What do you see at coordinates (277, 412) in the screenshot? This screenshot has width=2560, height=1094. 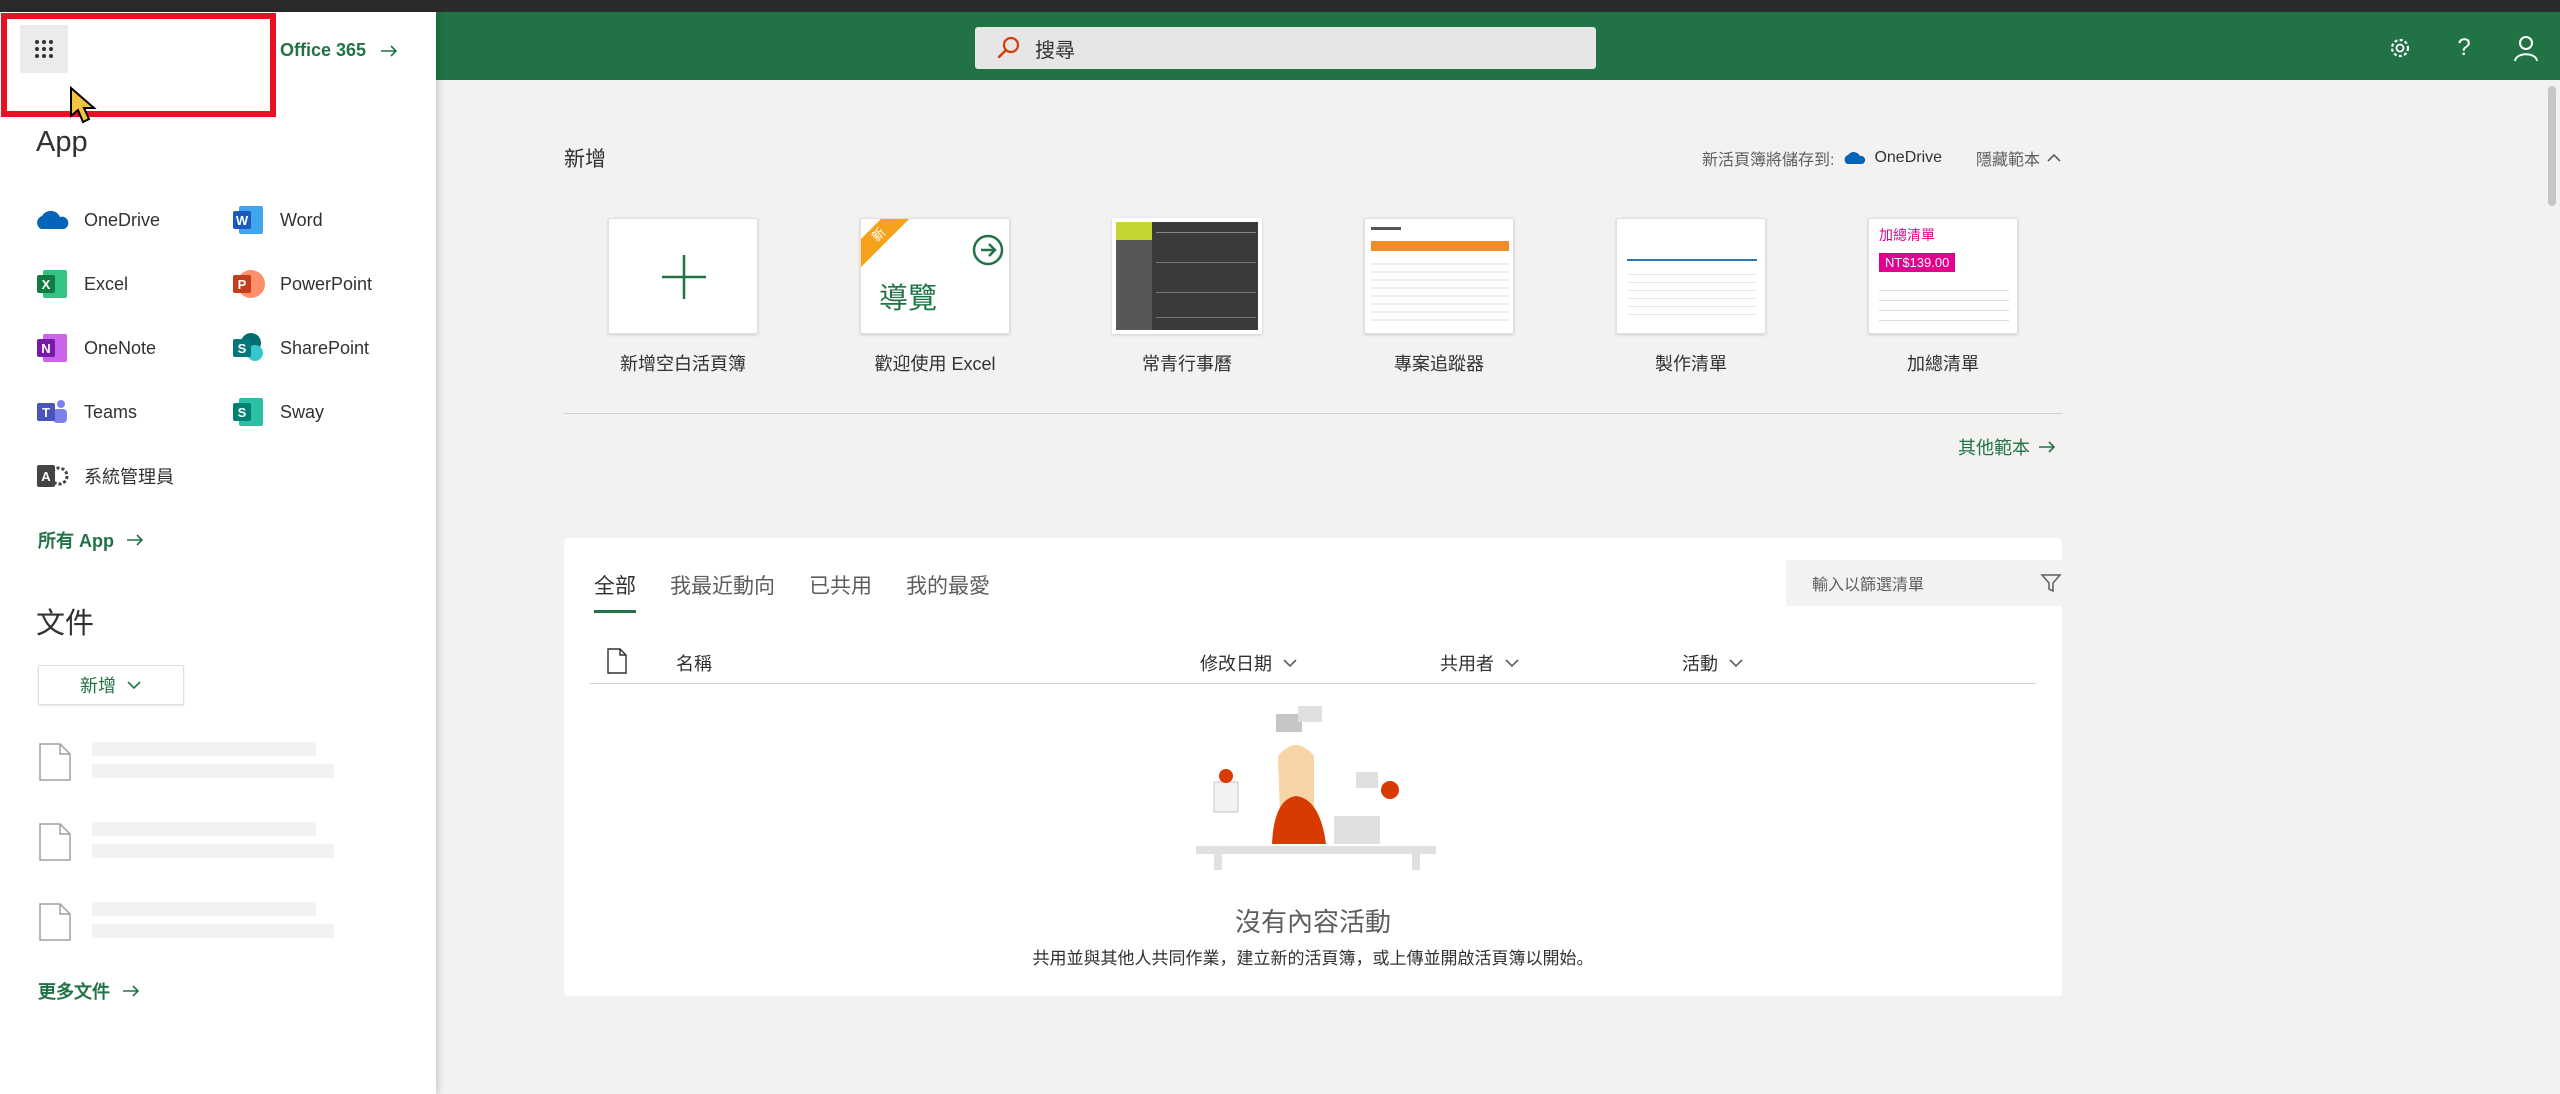 I see `app-sway: S Sway` at bounding box center [277, 412].